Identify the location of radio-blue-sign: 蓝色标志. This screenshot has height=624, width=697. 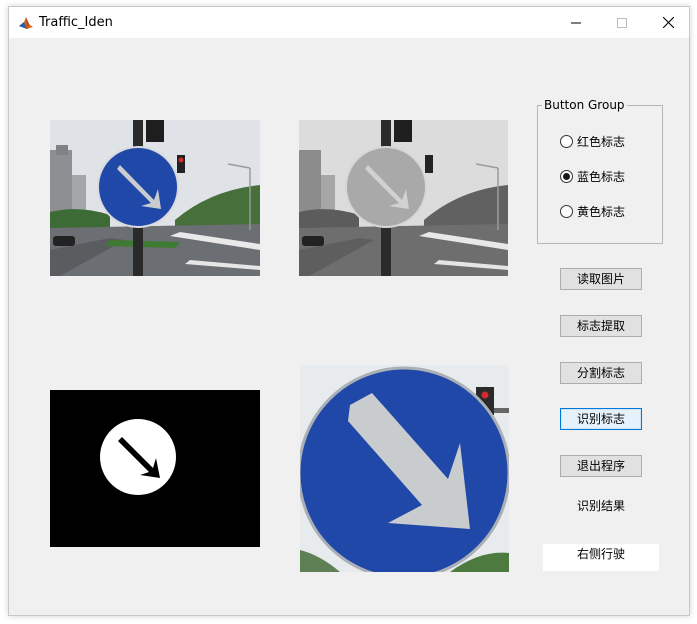
(592, 176).